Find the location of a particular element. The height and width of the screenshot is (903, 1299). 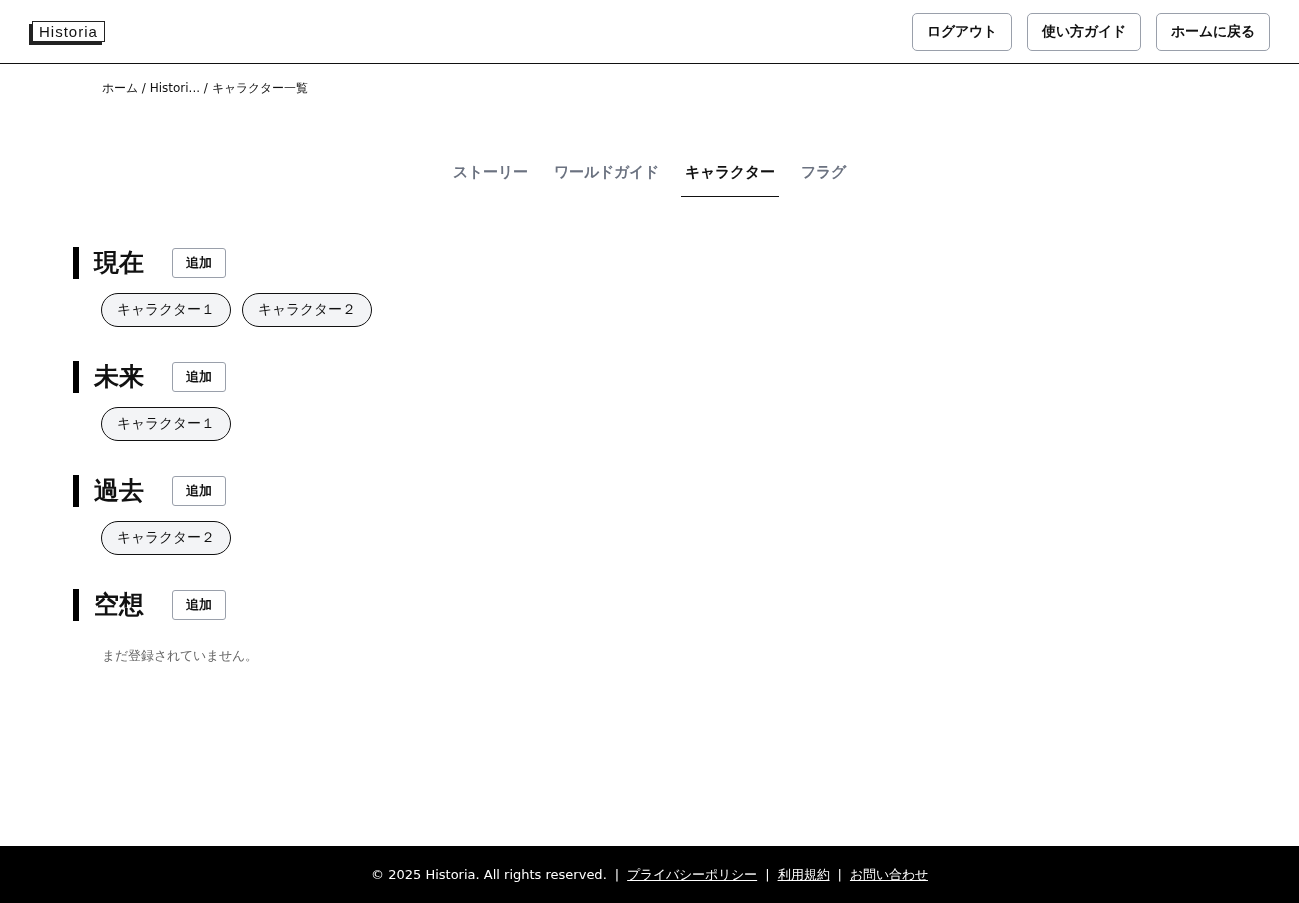

tab: ワールドガイド is located at coordinates (606, 176).